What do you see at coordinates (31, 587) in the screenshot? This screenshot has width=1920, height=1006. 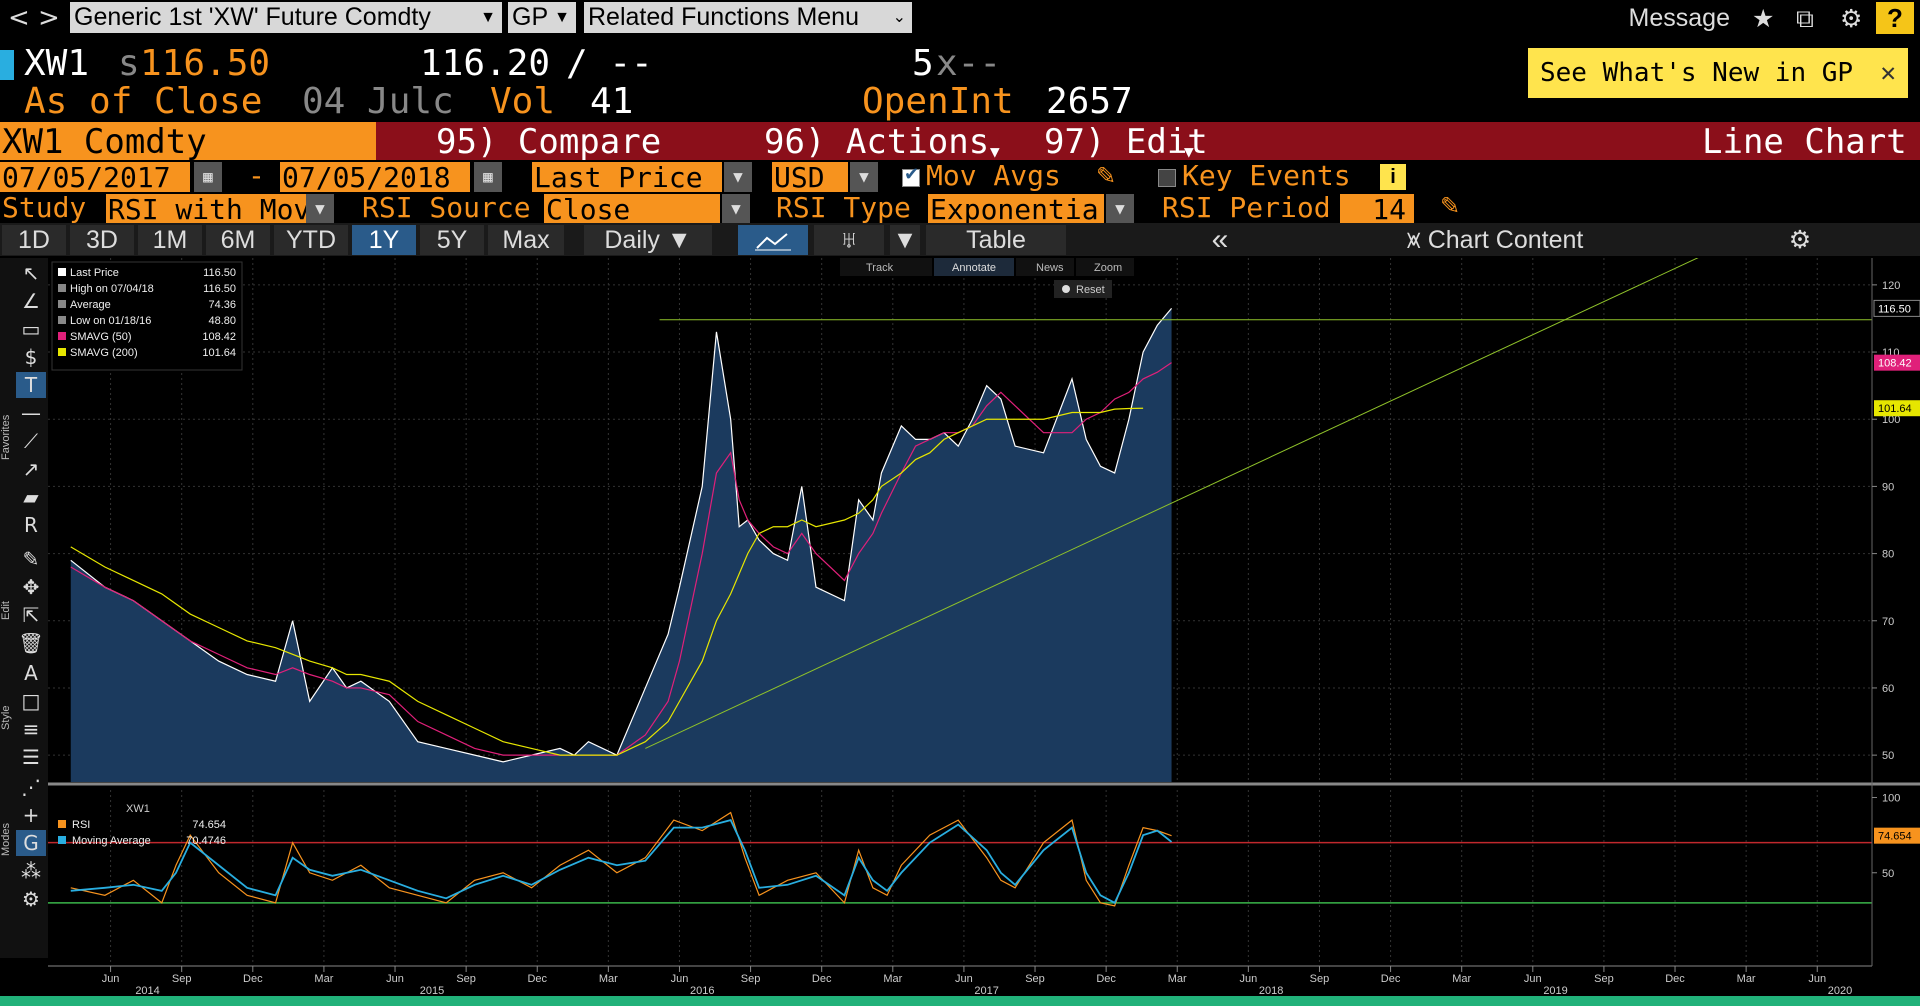 I see `move-icon: ✥` at bounding box center [31, 587].